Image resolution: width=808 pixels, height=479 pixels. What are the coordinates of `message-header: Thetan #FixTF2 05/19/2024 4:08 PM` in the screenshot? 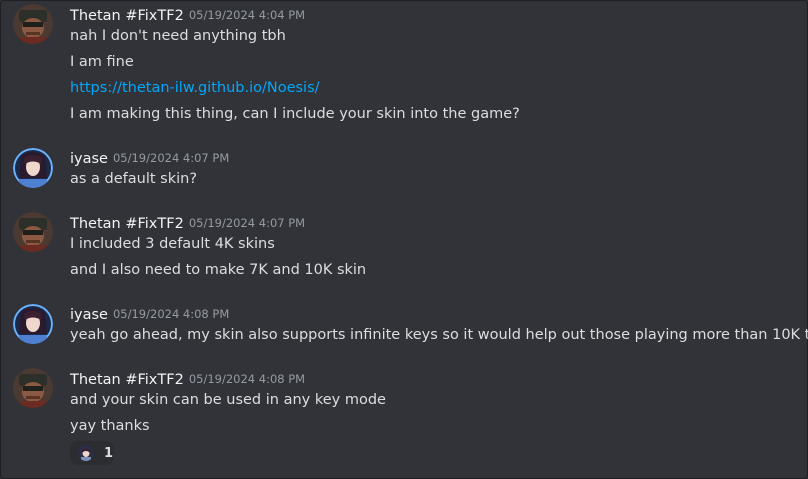 It's located at (187, 379).